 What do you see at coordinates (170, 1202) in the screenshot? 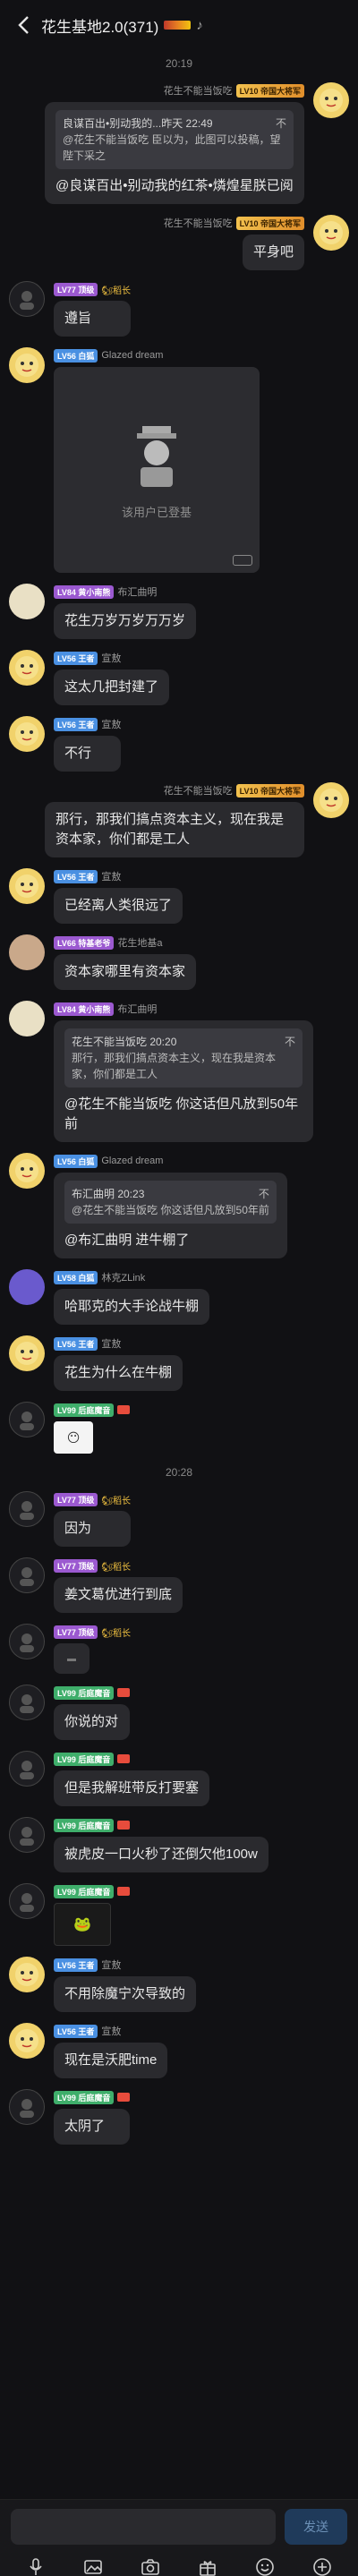
I see `quoted-message: 布汇曲明 20:23 不 @花生不能当饭吃 你这话但凡放到50年前` at bounding box center [170, 1202].